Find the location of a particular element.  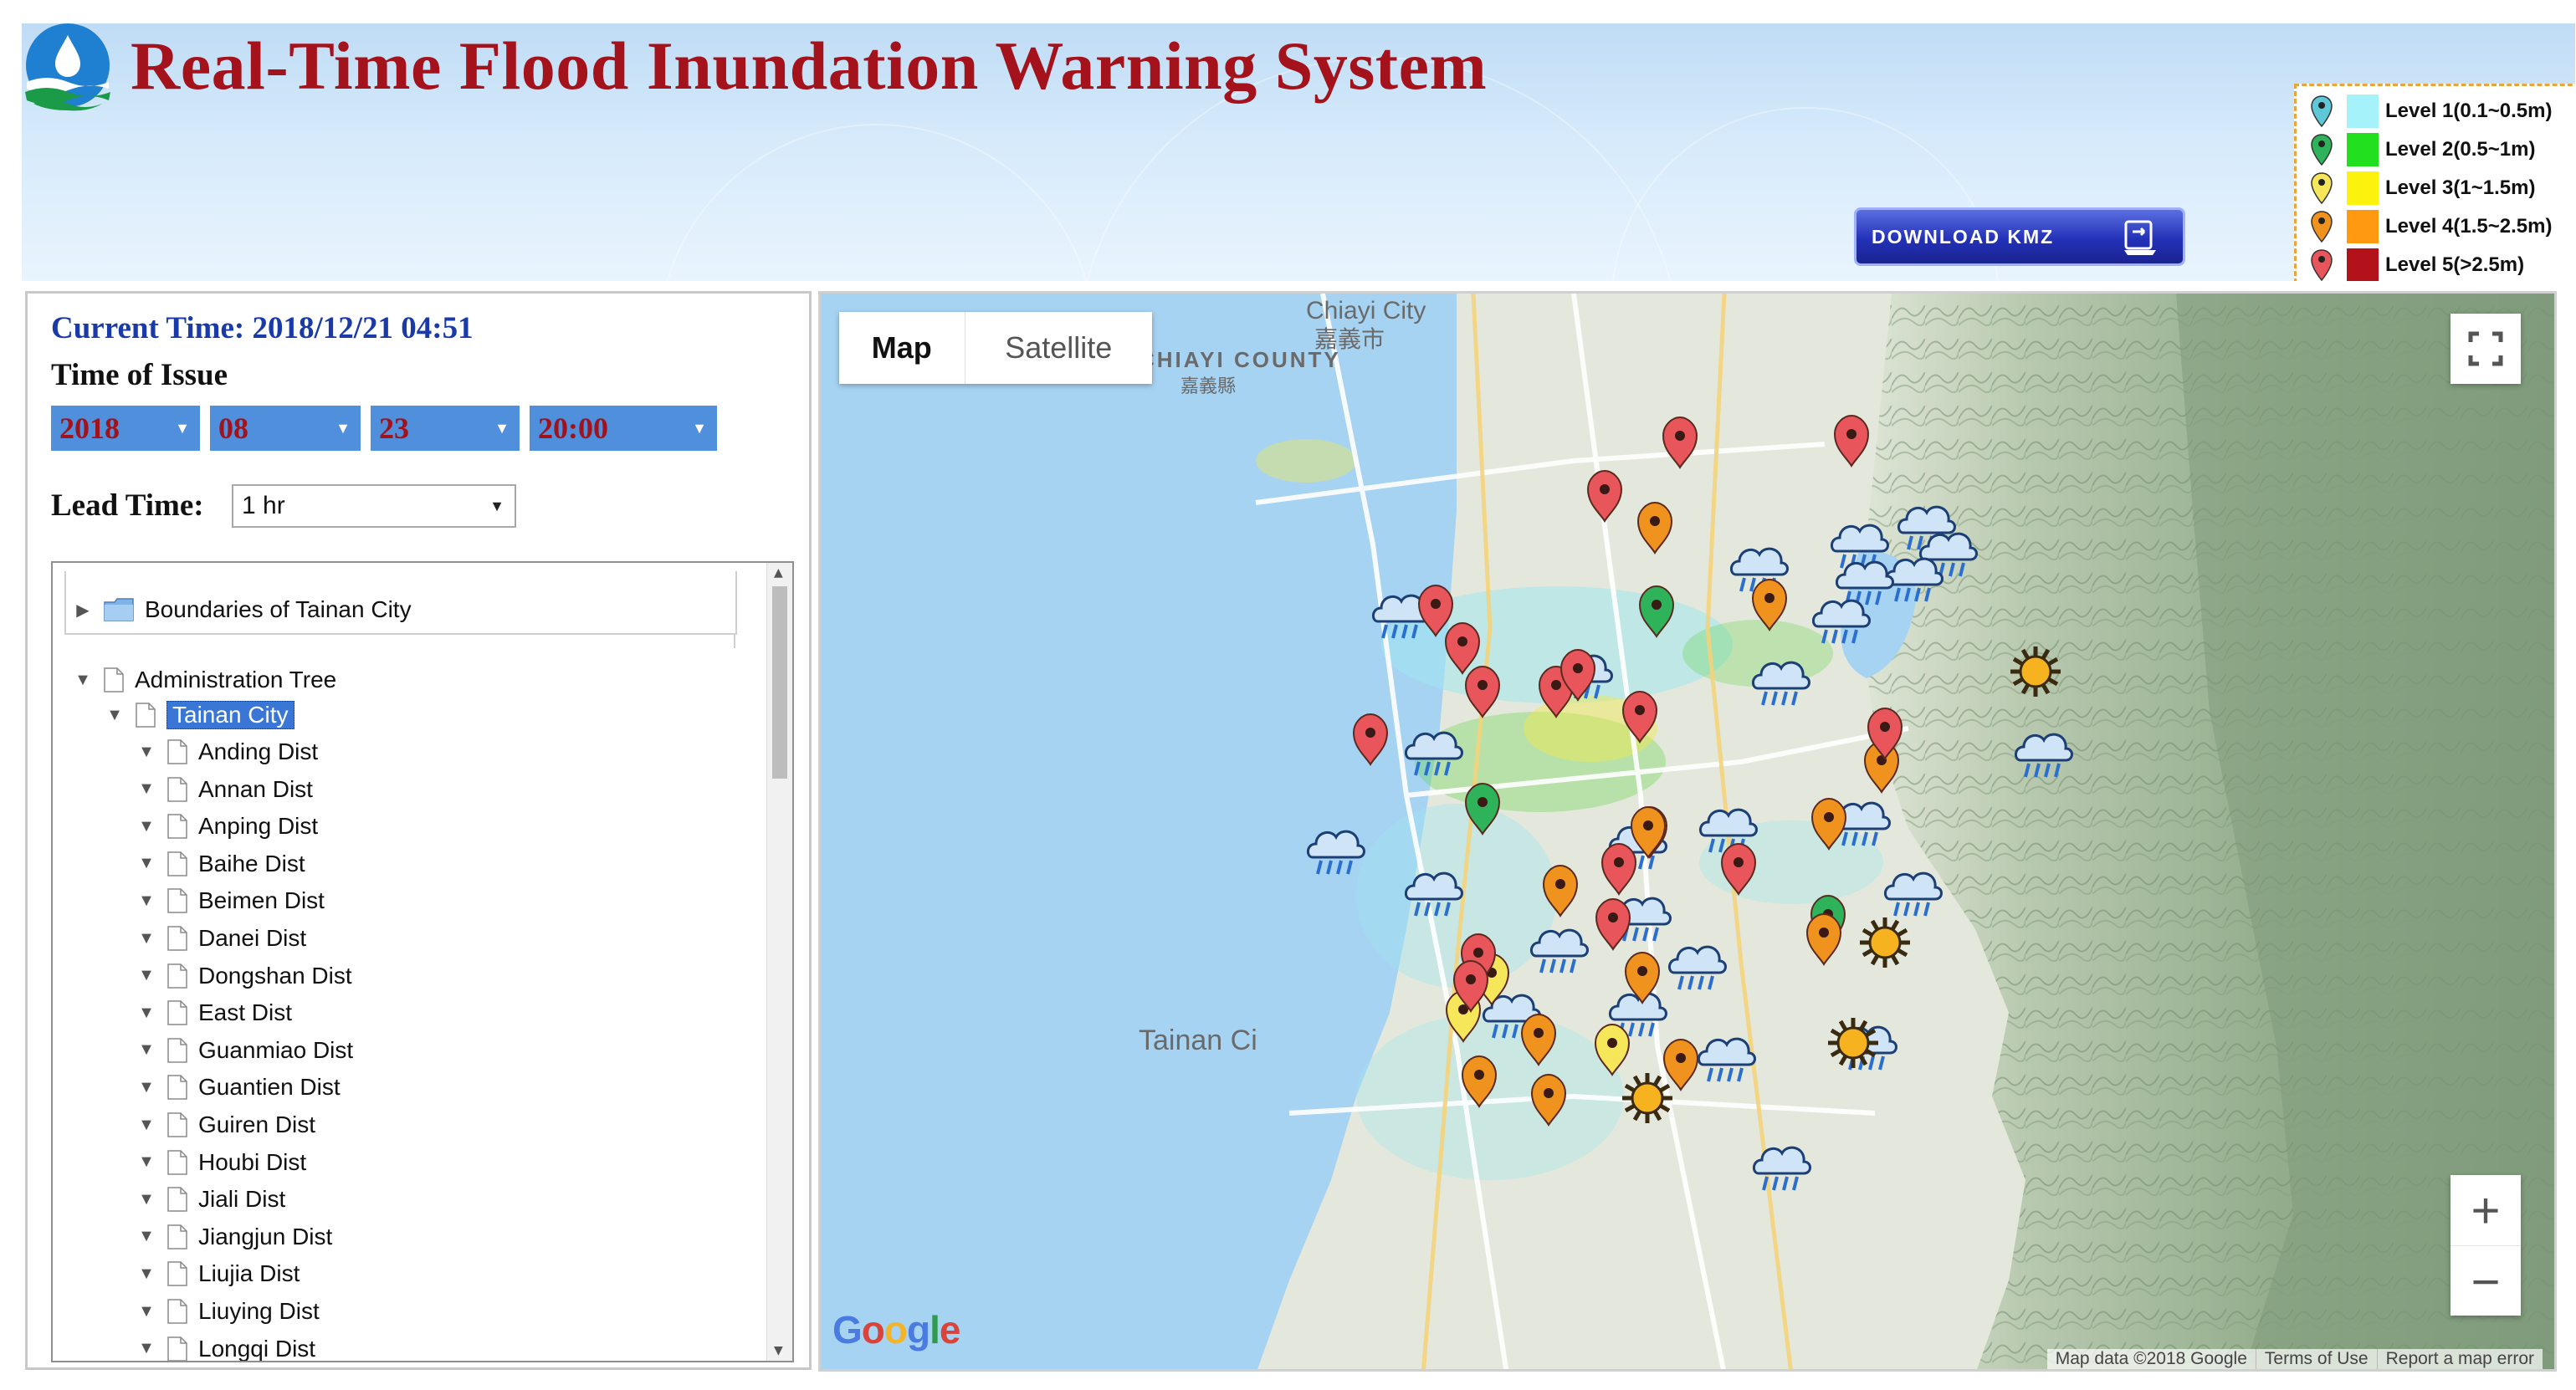

map-type-satellite-button: Satellite is located at coordinates (1058, 348).